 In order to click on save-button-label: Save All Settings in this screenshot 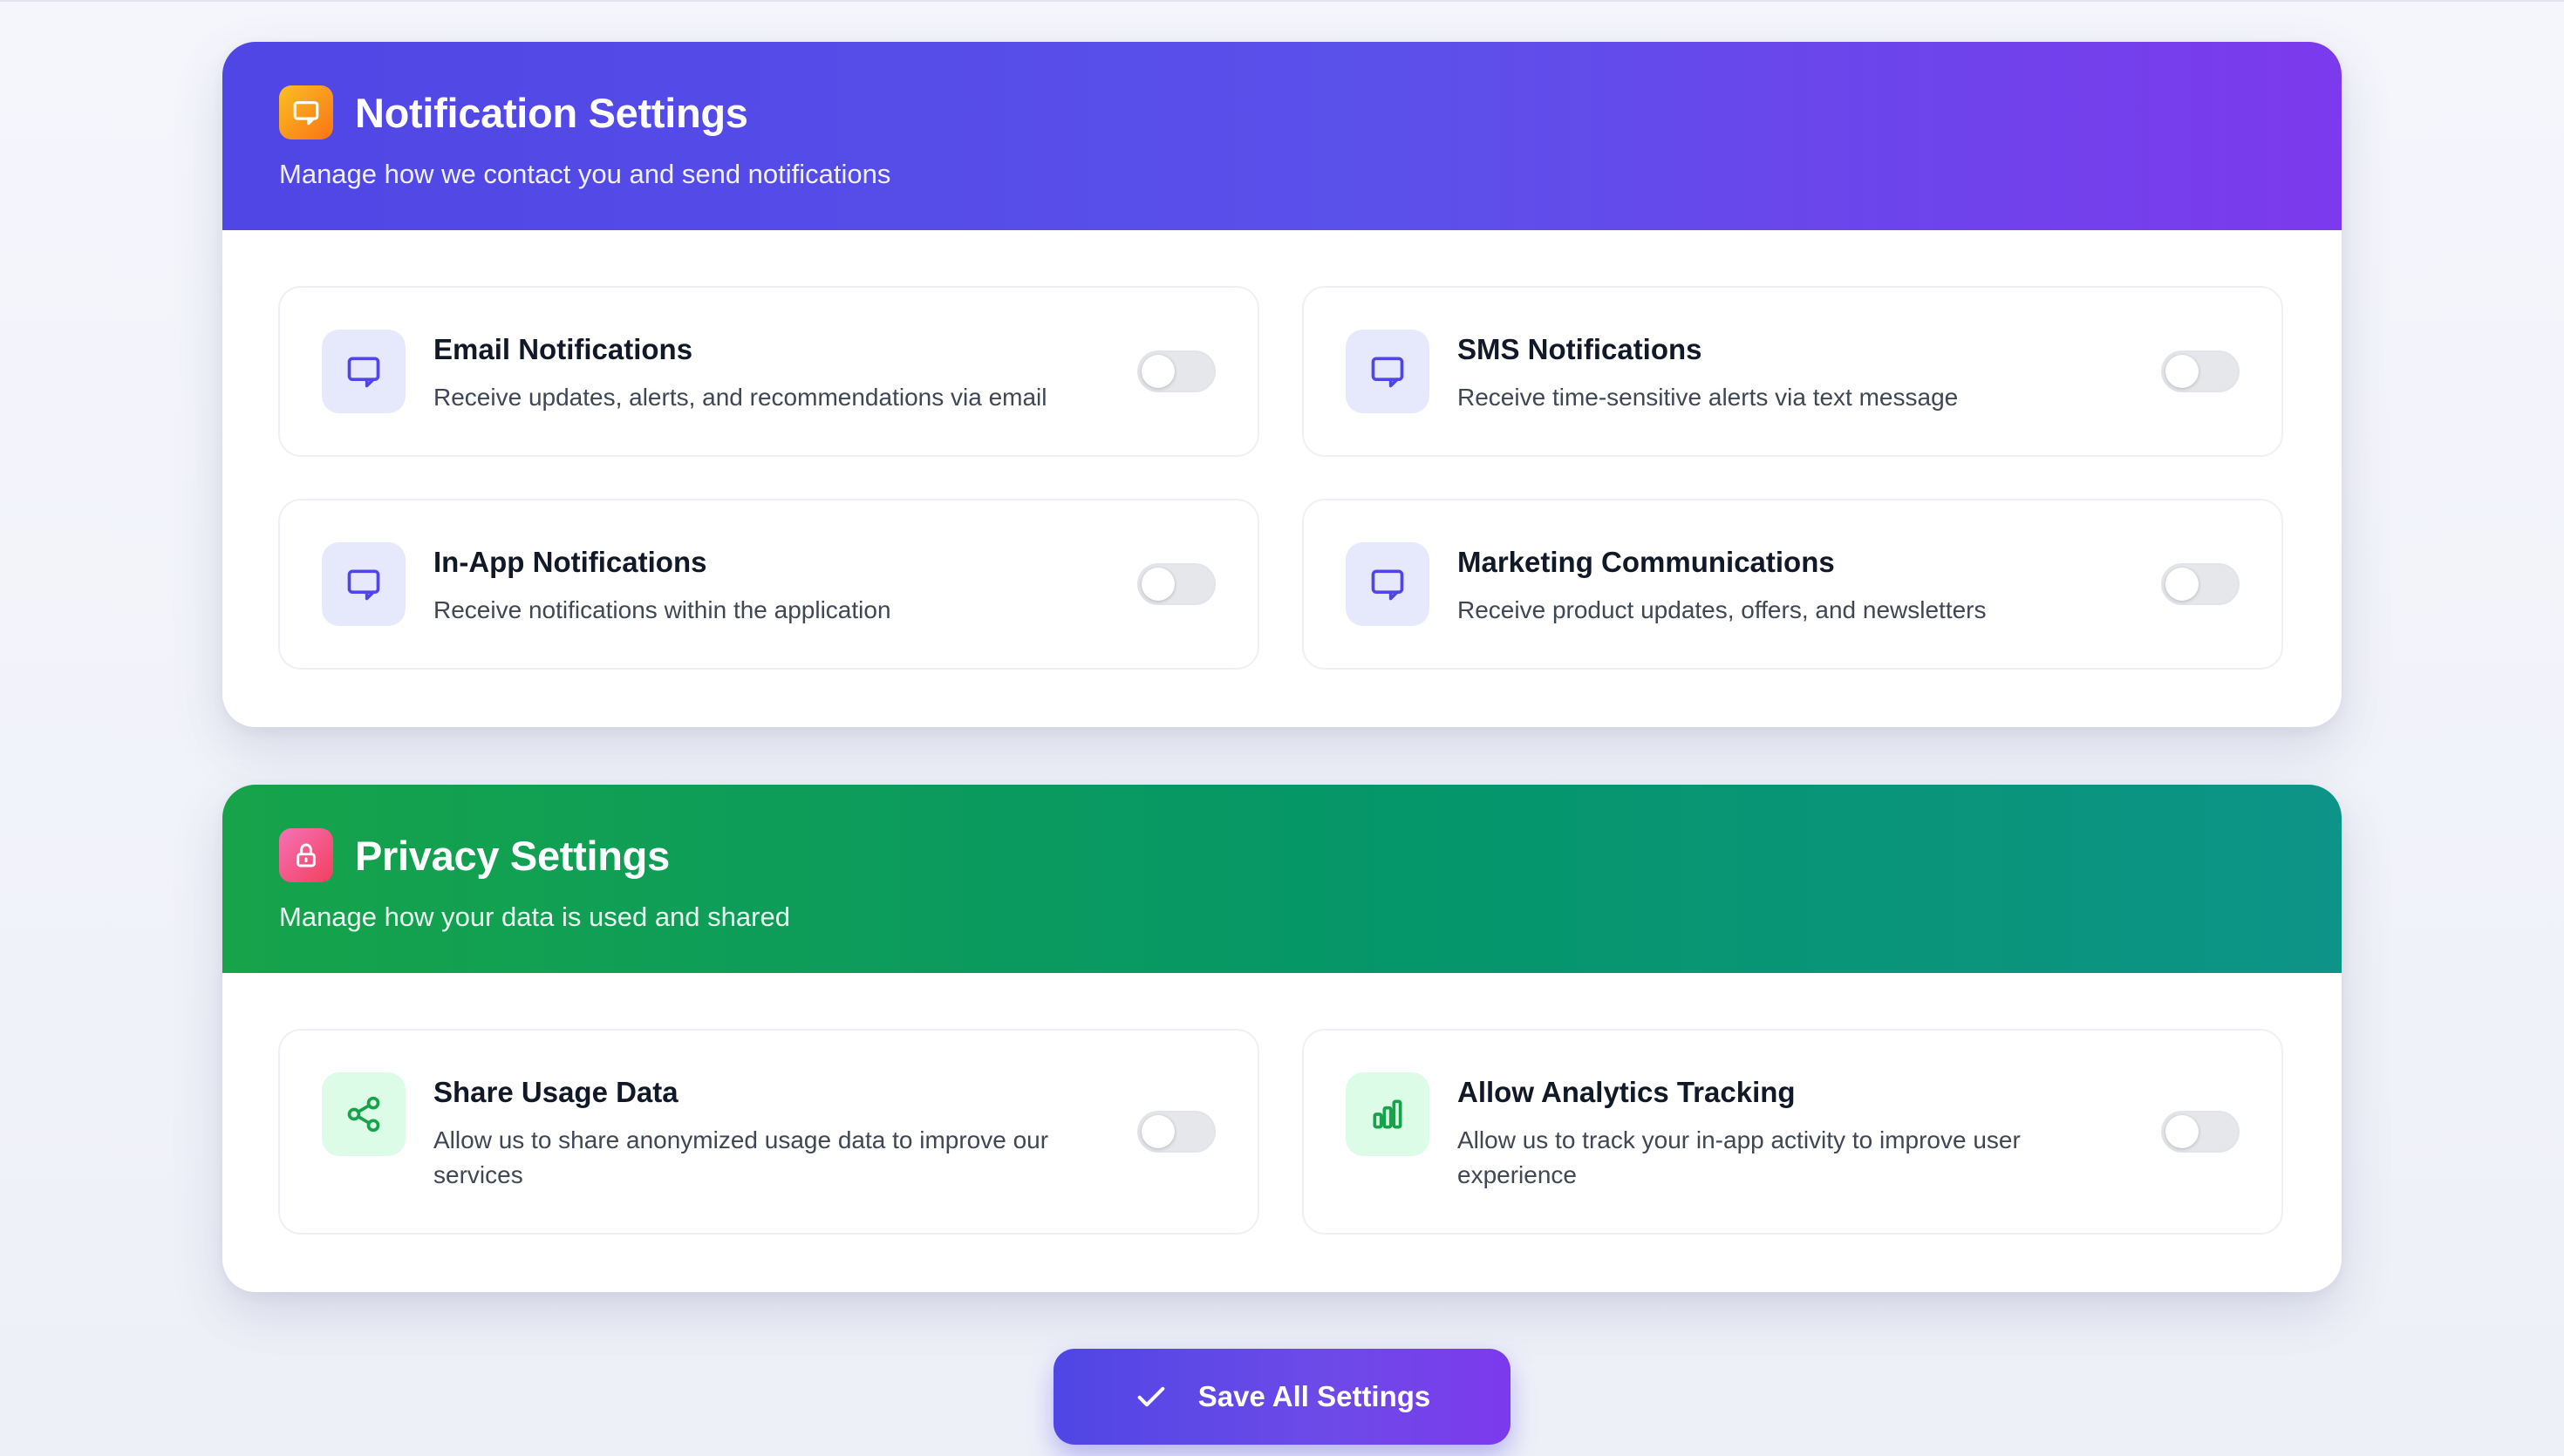, I will do `click(1314, 1396)`.